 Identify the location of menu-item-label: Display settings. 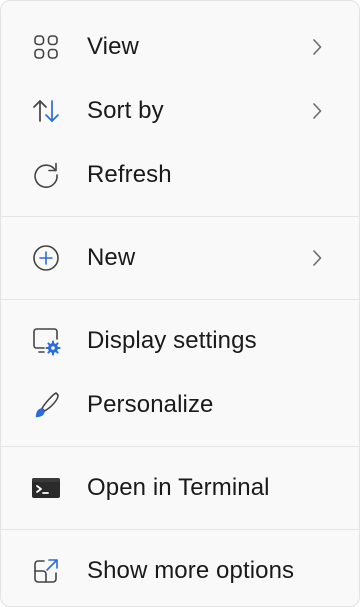
(172, 340).